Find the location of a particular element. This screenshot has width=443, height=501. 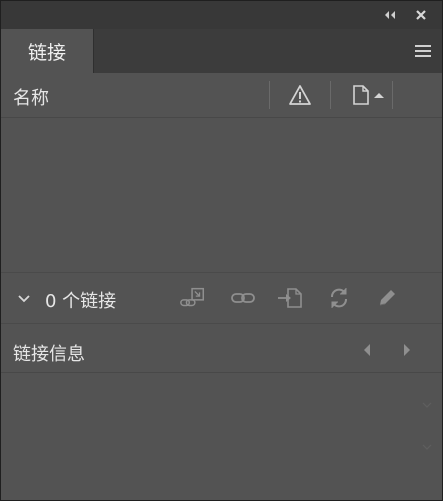

links-column-header: 名称 is located at coordinates (221, 95).